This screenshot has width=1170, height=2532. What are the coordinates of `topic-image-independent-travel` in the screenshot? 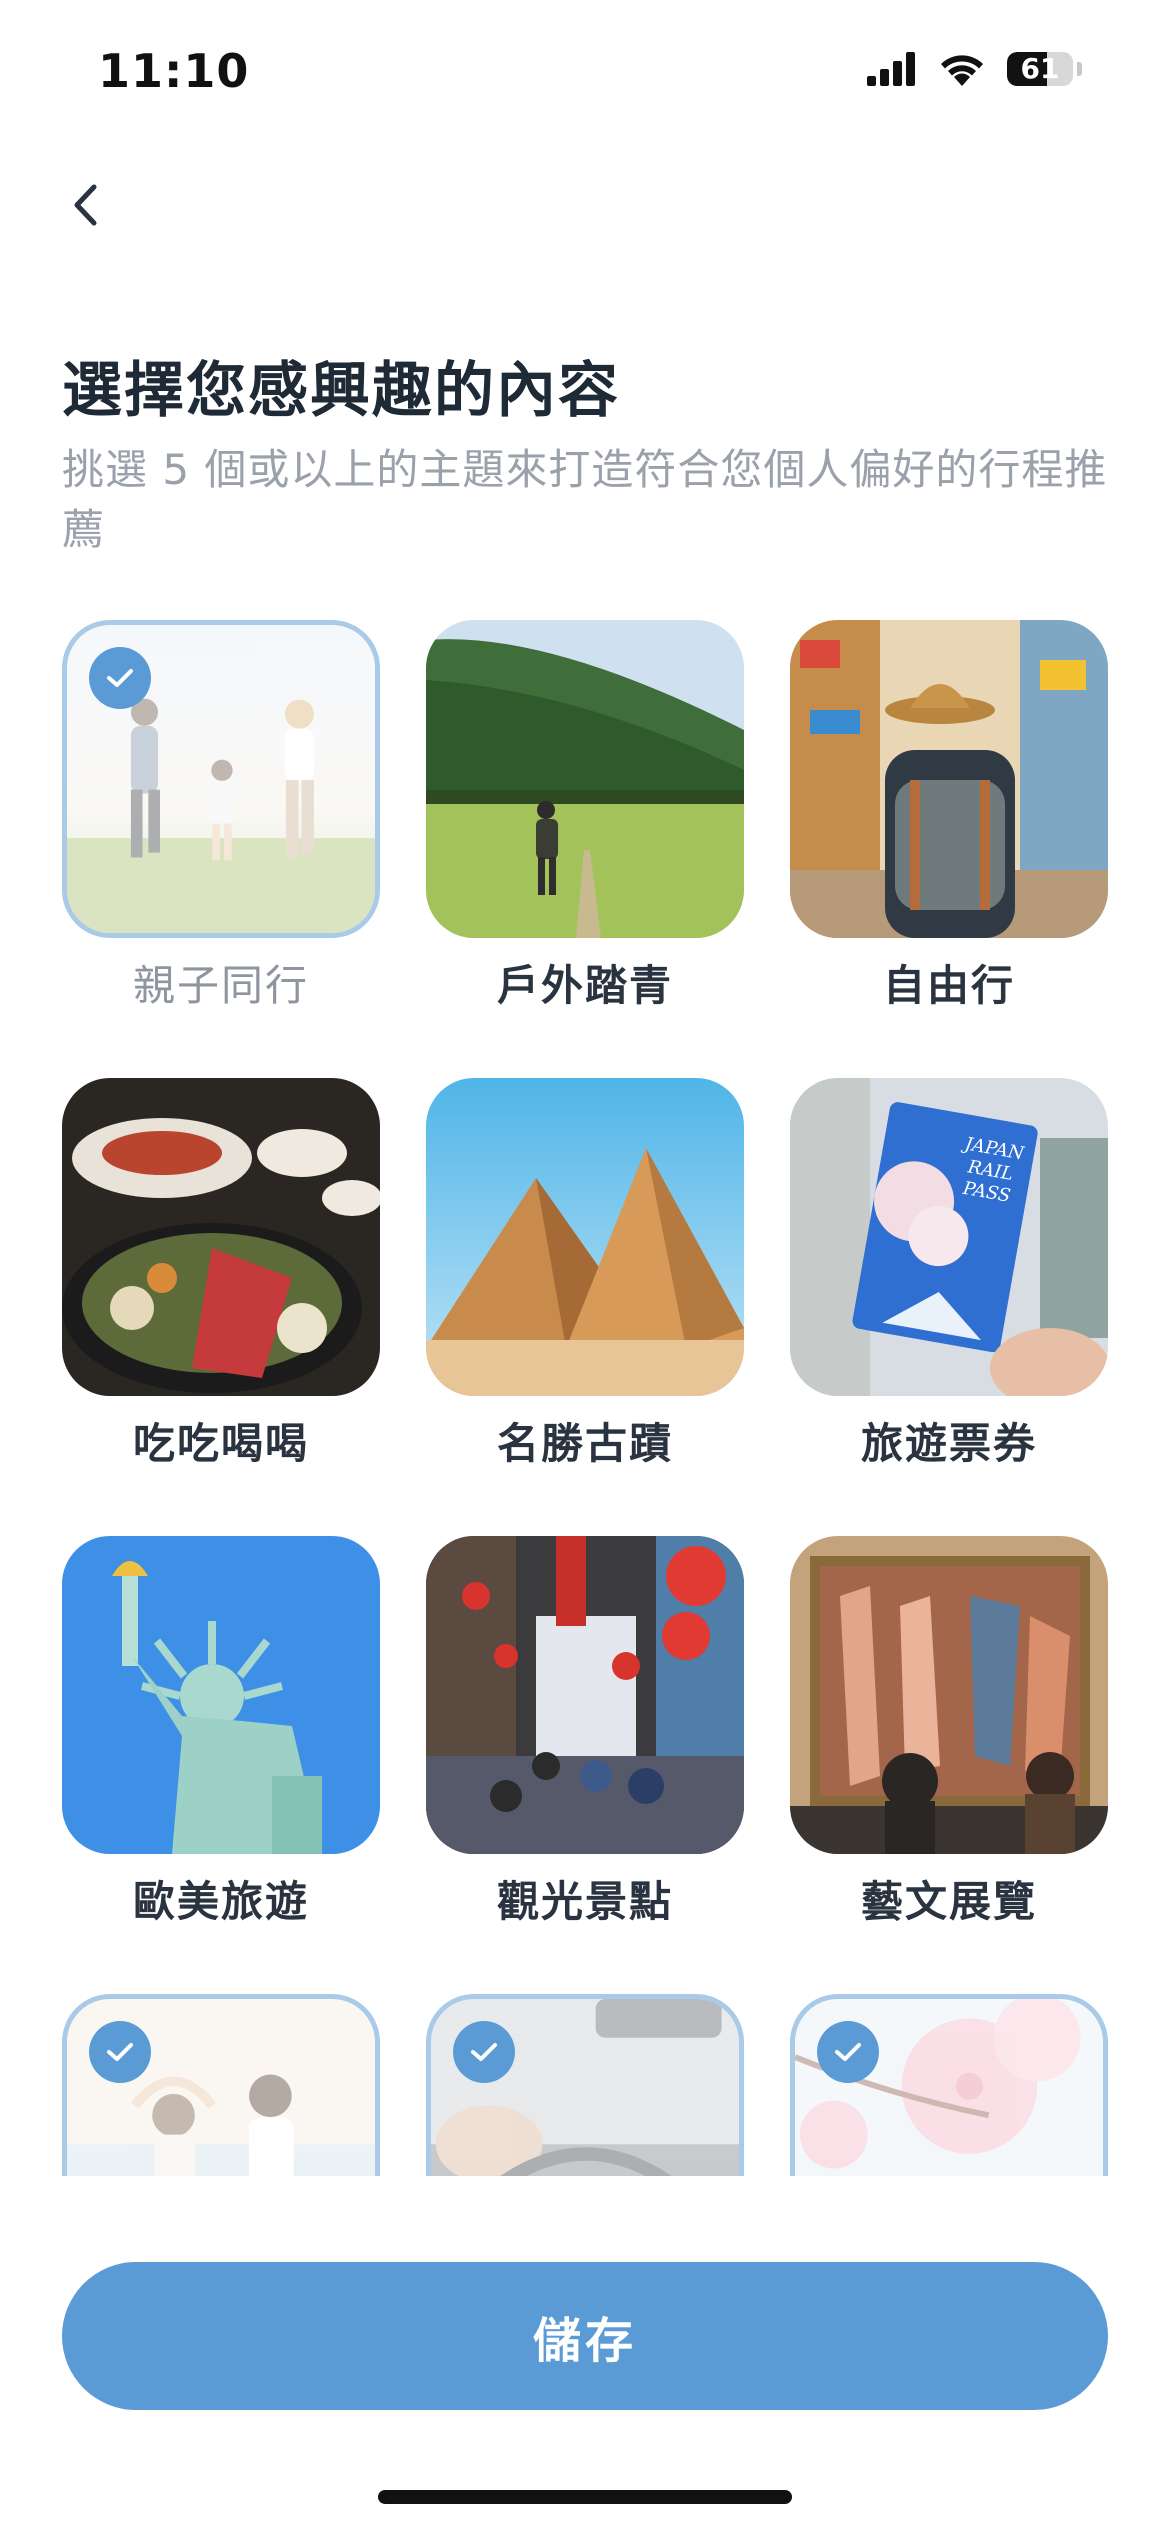 It's located at (949, 779).